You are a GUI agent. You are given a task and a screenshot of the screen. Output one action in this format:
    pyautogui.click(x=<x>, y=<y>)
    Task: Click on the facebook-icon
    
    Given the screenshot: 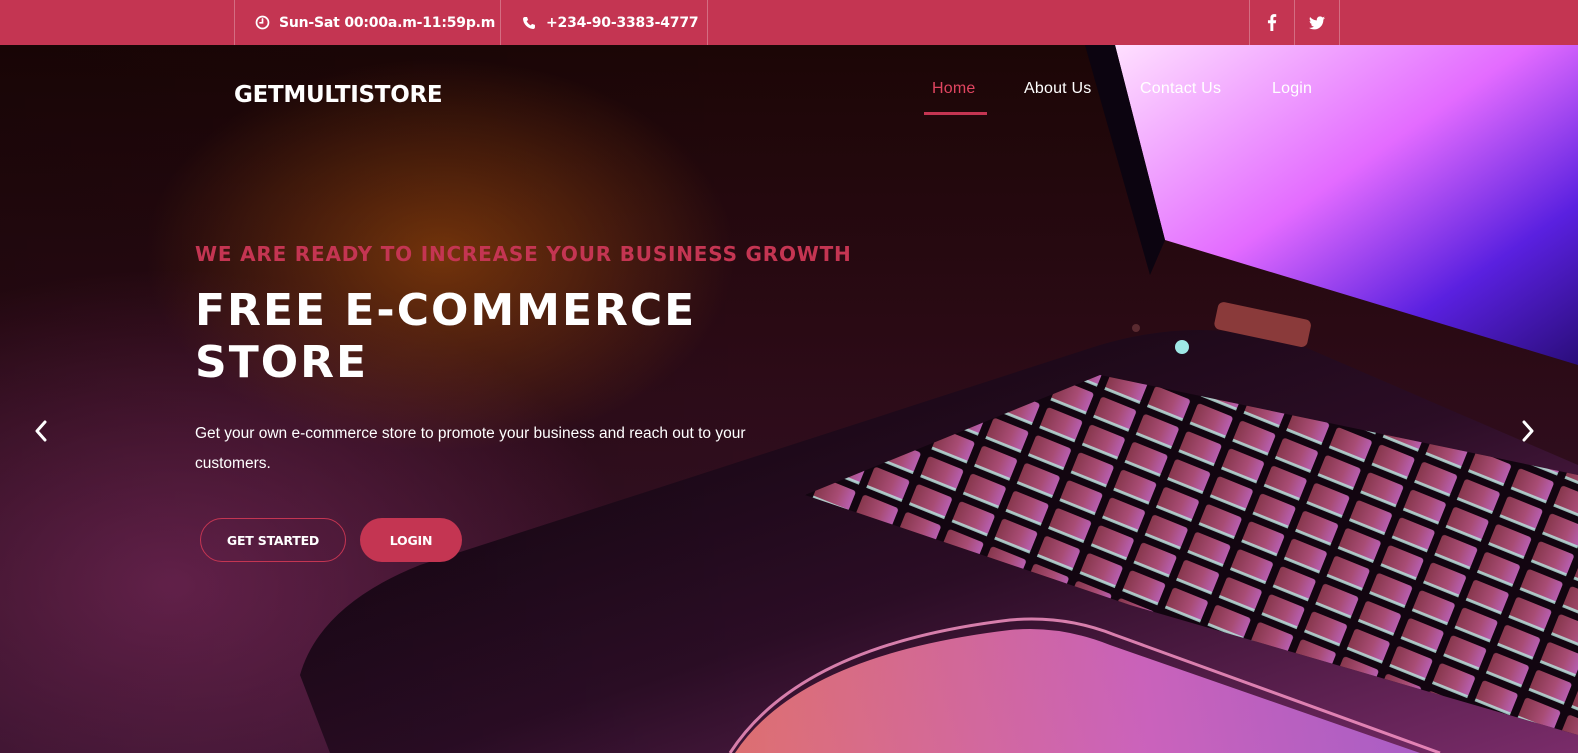 What is the action you would take?
    pyautogui.click(x=1272, y=22)
    